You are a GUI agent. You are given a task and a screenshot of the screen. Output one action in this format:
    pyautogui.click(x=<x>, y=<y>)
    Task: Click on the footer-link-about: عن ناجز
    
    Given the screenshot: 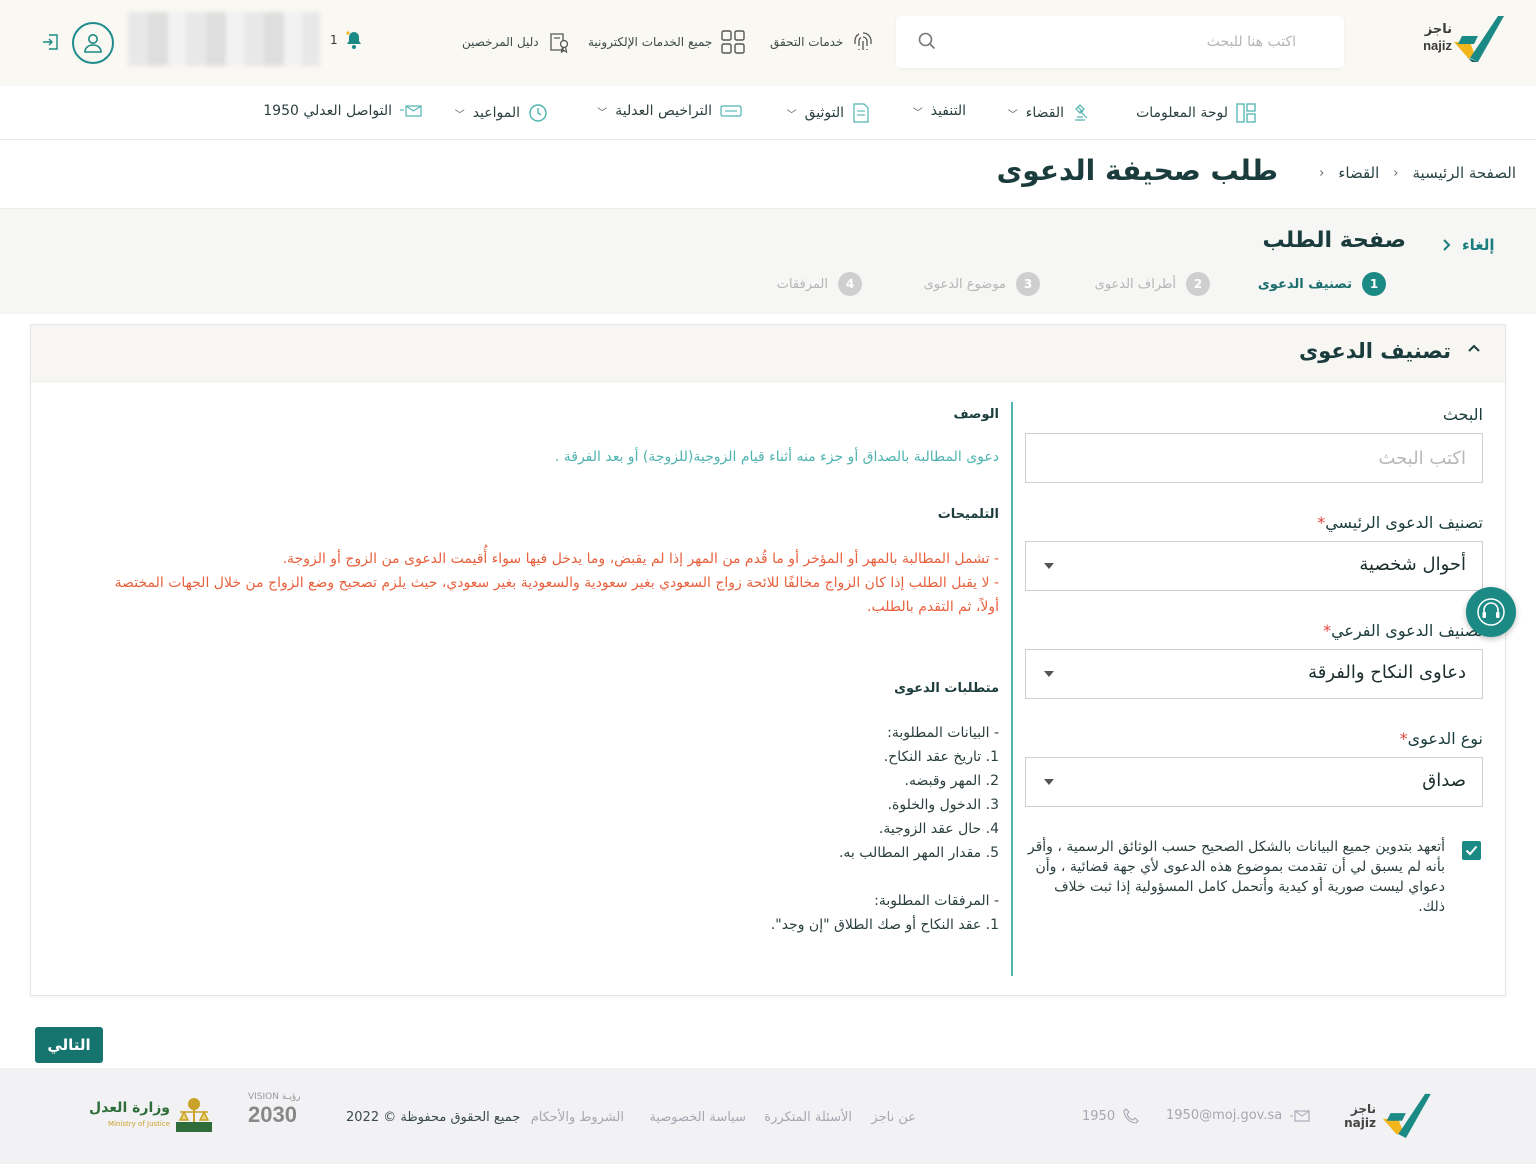 What is the action you would take?
    pyautogui.click(x=893, y=1117)
    